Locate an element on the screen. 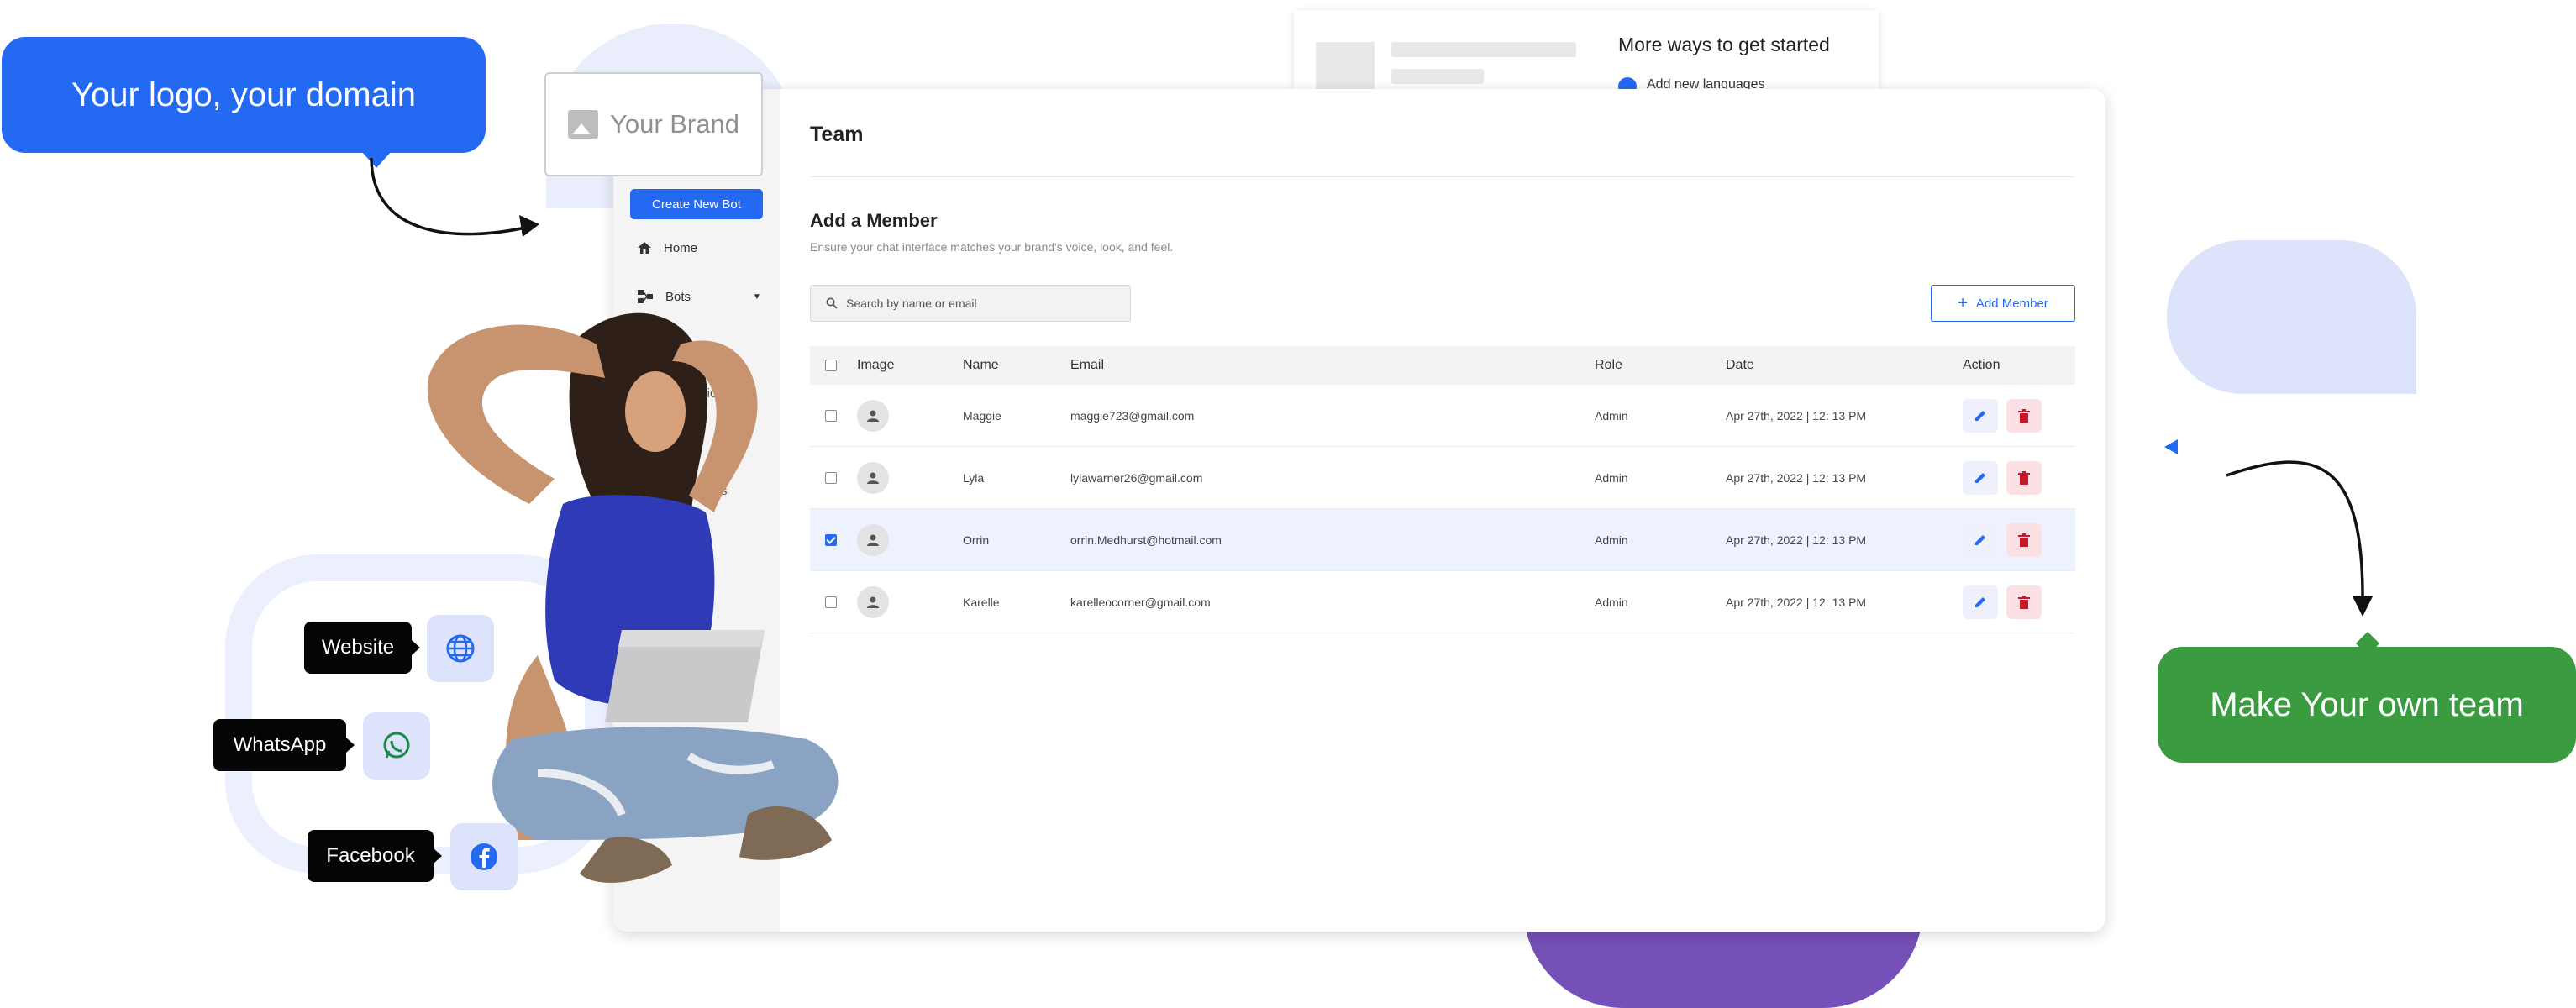  brand-text: Your Brand is located at coordinates (674, 124).